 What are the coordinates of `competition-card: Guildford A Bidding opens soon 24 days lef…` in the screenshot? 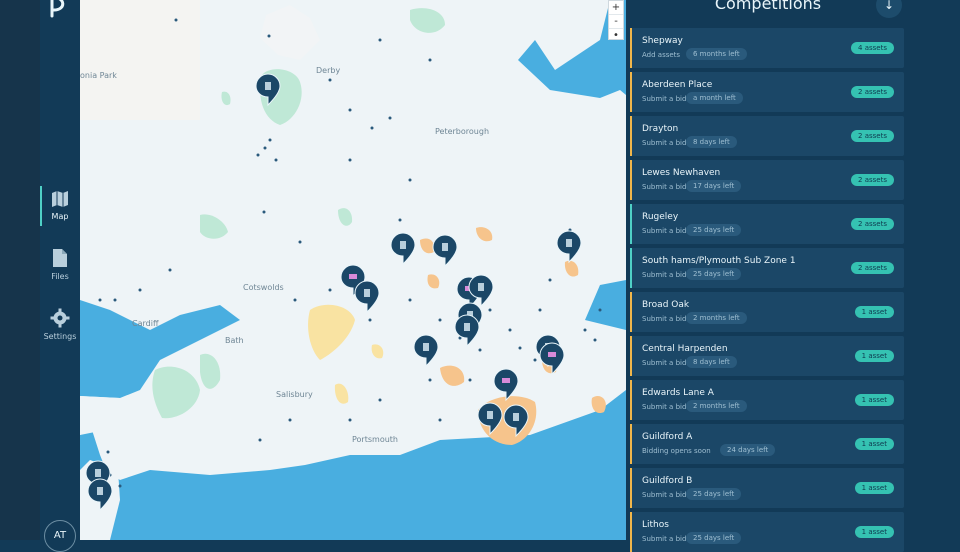 It's located at (767, 444).